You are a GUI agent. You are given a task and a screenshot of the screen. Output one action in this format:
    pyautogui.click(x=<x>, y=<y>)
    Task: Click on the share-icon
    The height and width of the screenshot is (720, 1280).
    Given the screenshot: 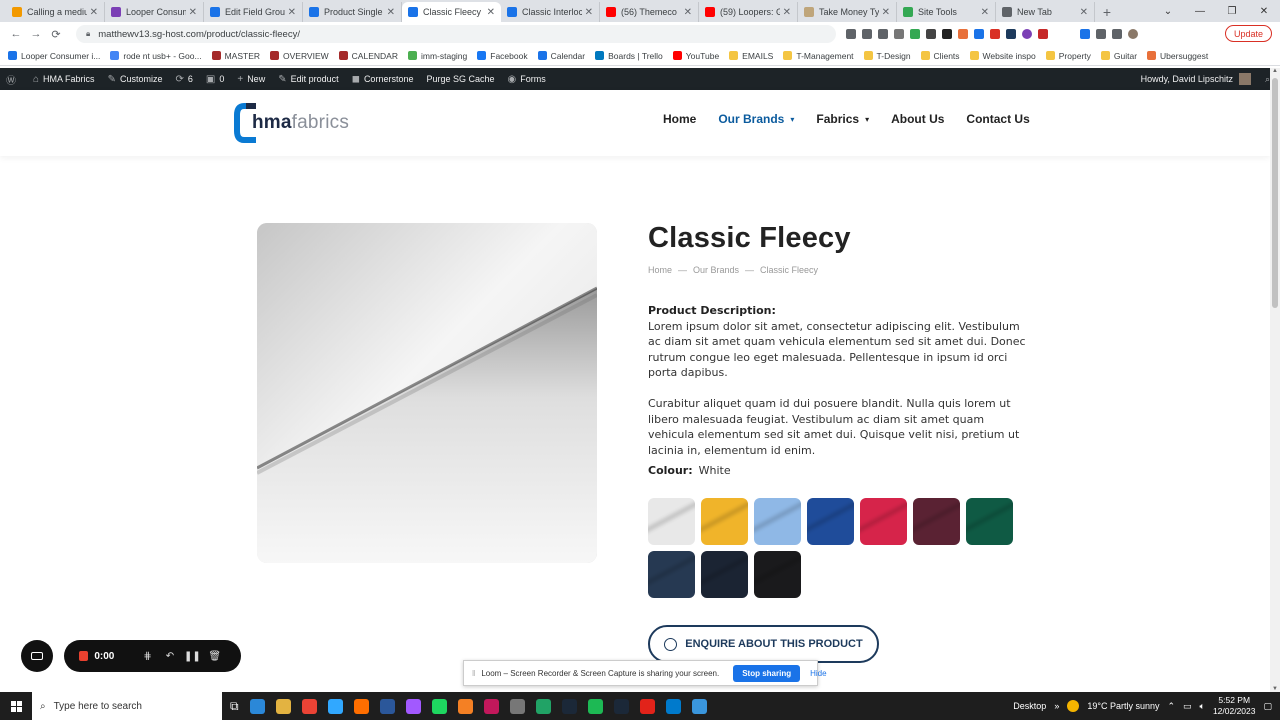 What is the action you would take?
    pyautogui.click(x=867, y=34)
    